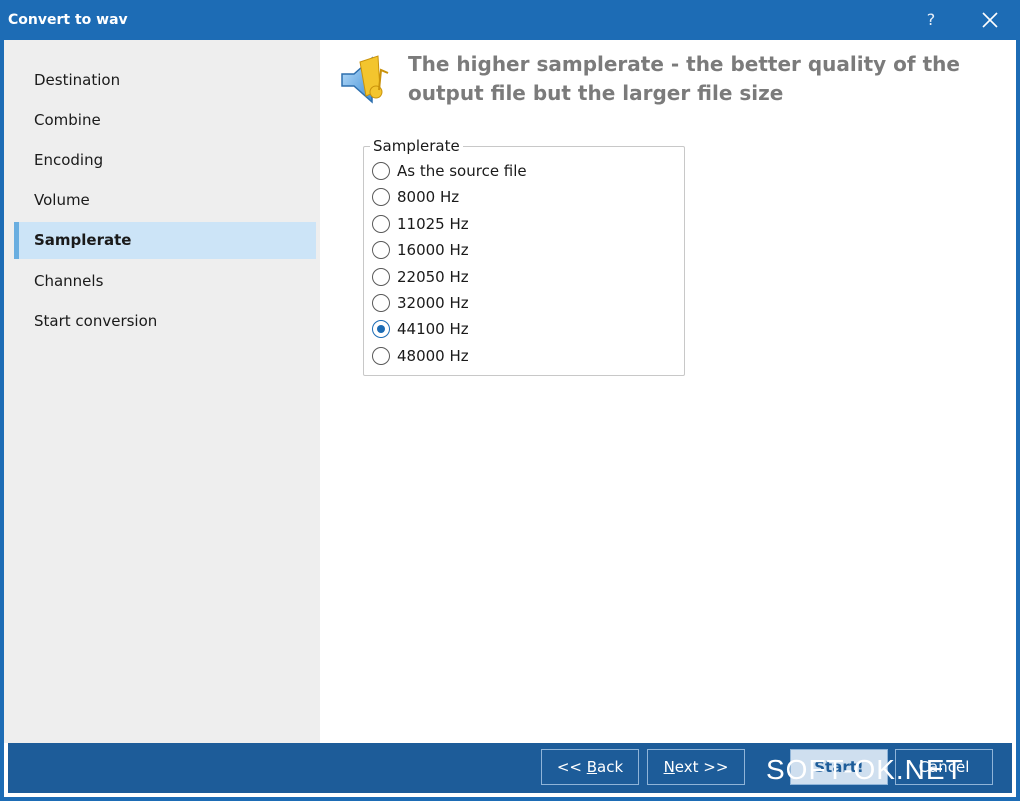 The image size is (1020, 801). Describe the element at coordinates (522, 197) in the screenshot. I see `radio-8000-hz: 8000 Hz` at that location.